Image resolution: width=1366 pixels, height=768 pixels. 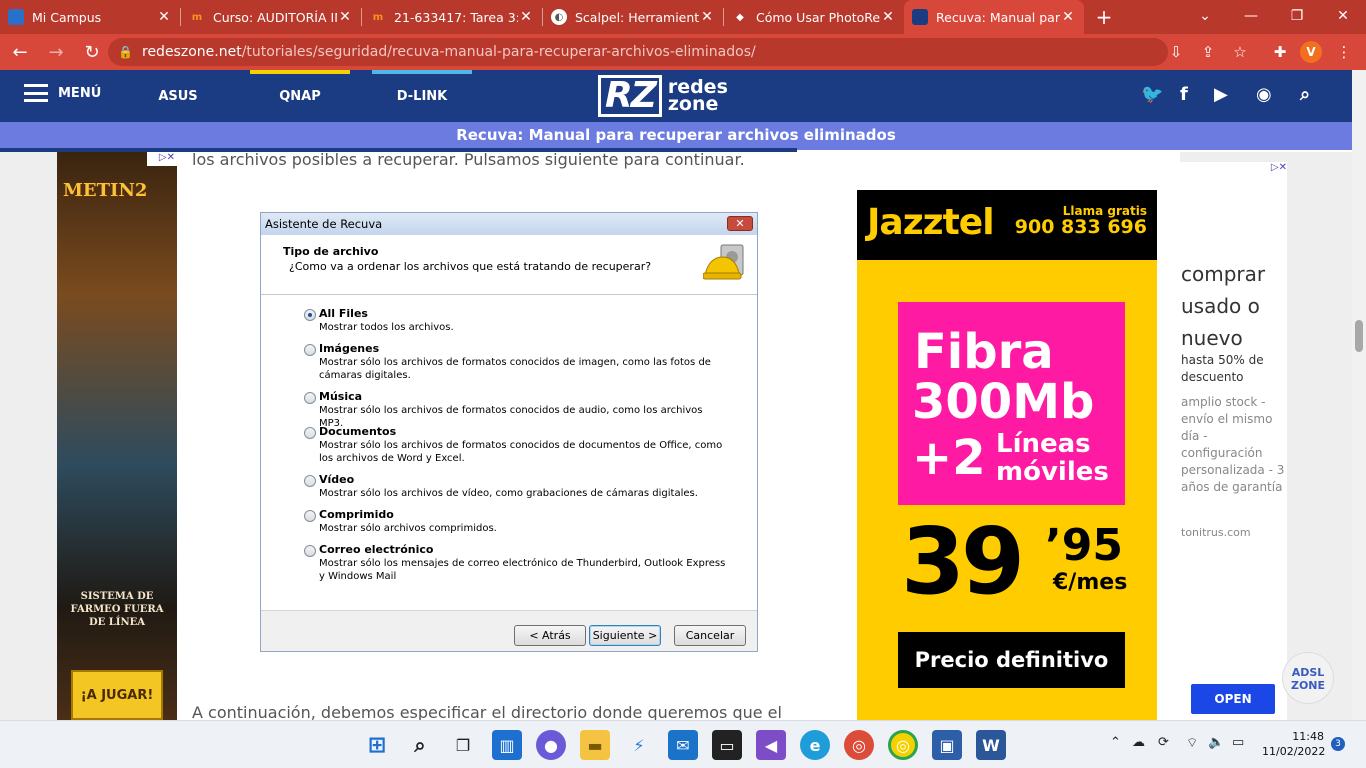 I want to click on edge-icon: e, so click(x=815, y=745).